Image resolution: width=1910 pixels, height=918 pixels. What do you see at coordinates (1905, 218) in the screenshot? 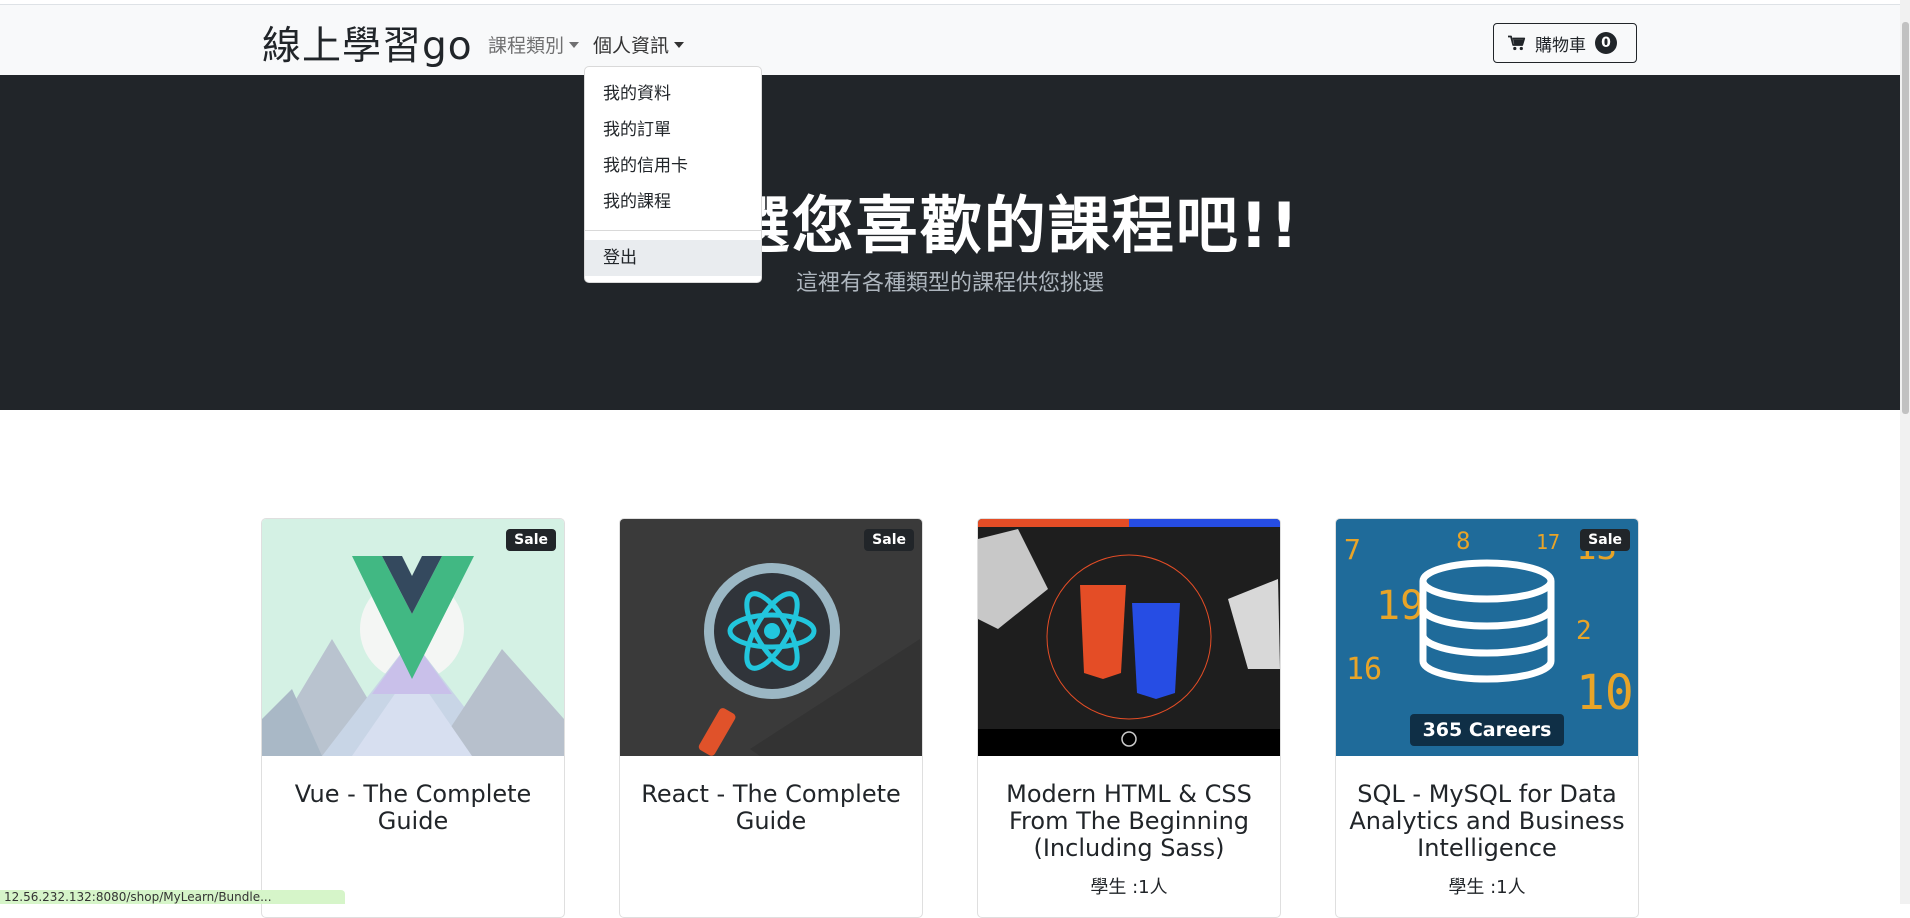
I see `scrollbar-thumb` at bounding box center [1905, 218].